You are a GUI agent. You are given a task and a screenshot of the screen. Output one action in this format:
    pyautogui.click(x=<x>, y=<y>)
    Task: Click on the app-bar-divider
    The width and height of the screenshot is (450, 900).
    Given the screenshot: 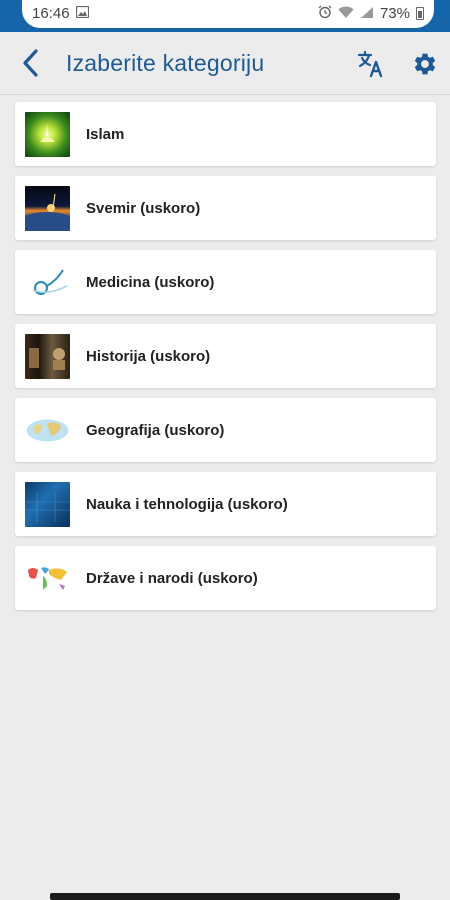 What is the action you would take?
    pyautogui.click(x=225, y=94)
    